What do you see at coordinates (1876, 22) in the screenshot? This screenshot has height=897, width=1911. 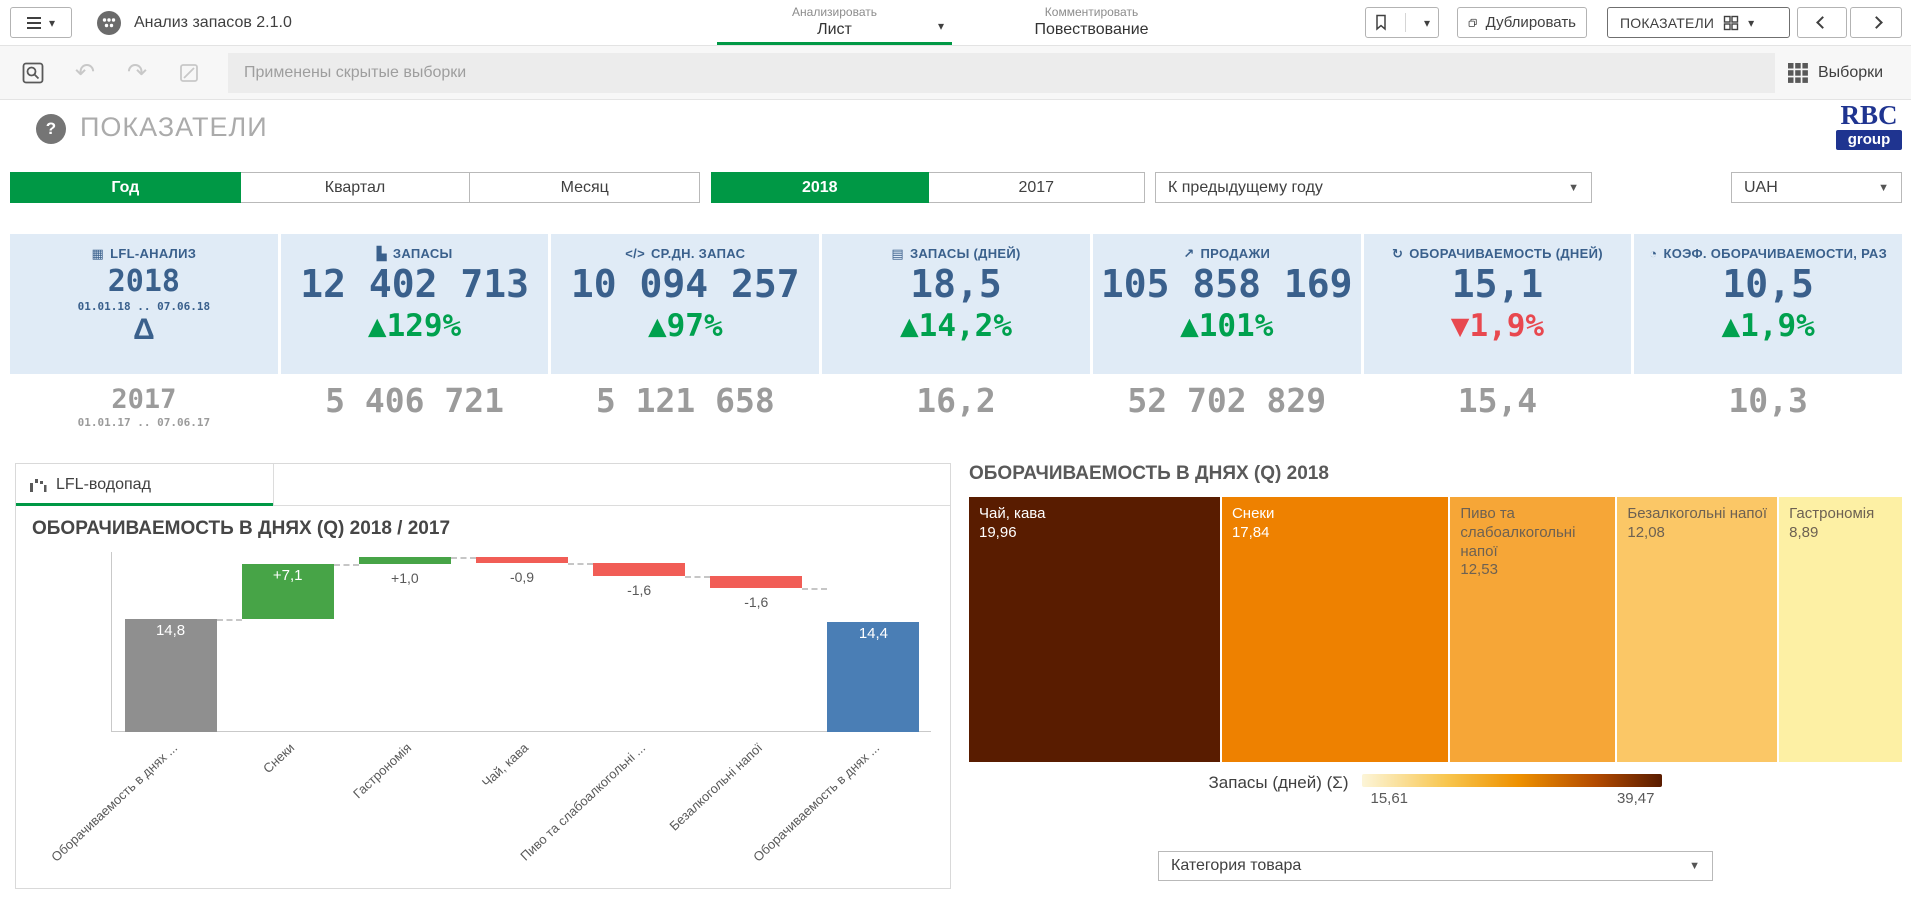 I see `next-sheet-button` at bounding box center [1876, 22].